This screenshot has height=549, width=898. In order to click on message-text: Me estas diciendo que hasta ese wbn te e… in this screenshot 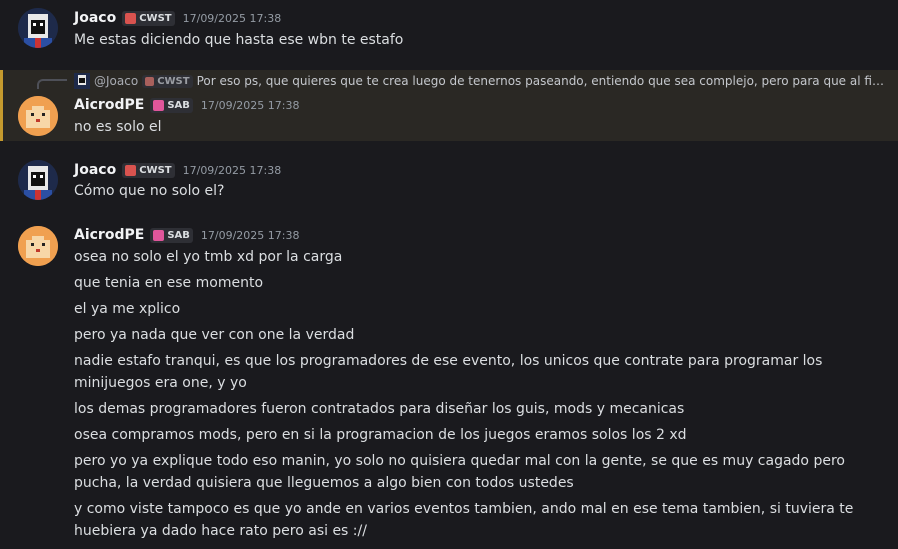, I will do `click(239, 40)`.